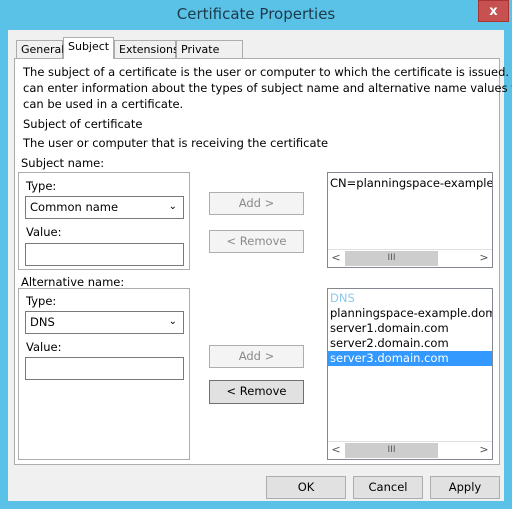 The width and height of the screenshot is (512, 509). What do you see at coordinates (410, 358) in the screenshot?
I see `list-item-selected: server3.domain.com` at bounding box center [410, 358].